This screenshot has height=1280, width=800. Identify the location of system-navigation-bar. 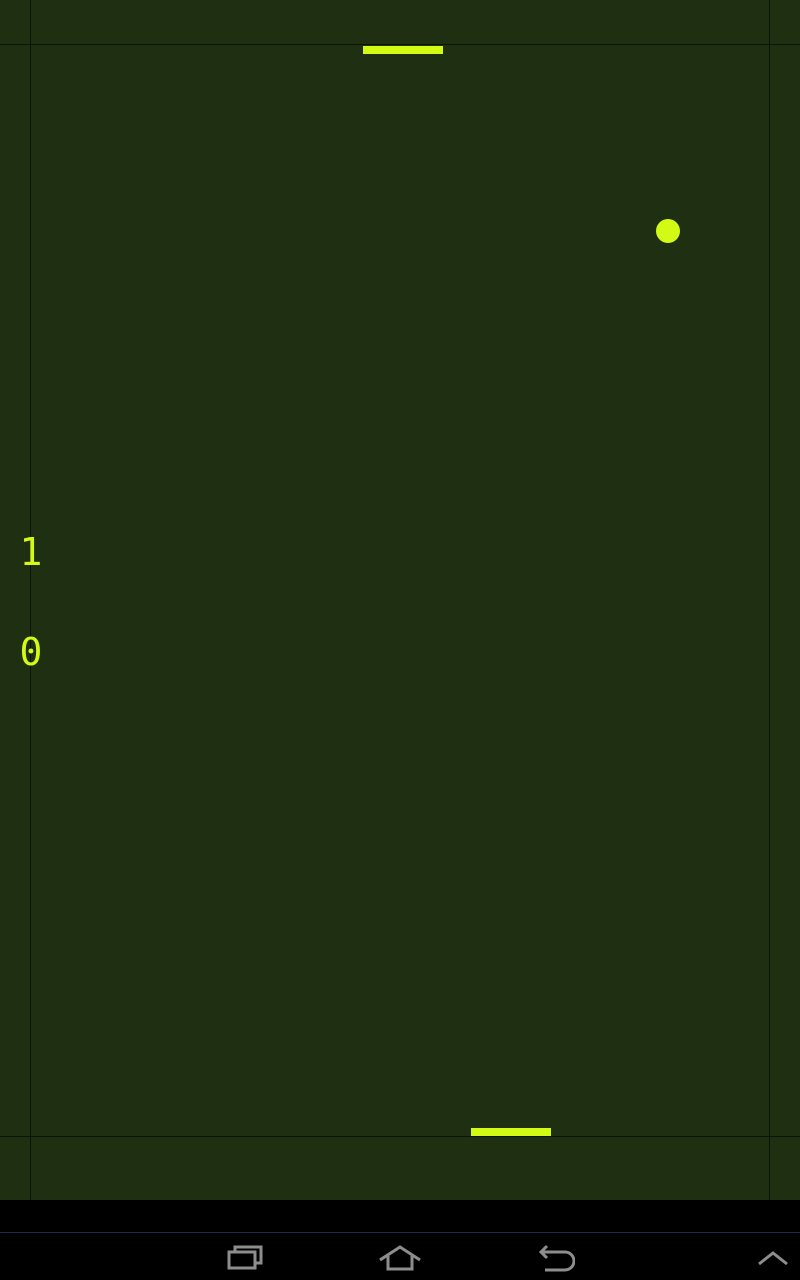
(400, 1240).